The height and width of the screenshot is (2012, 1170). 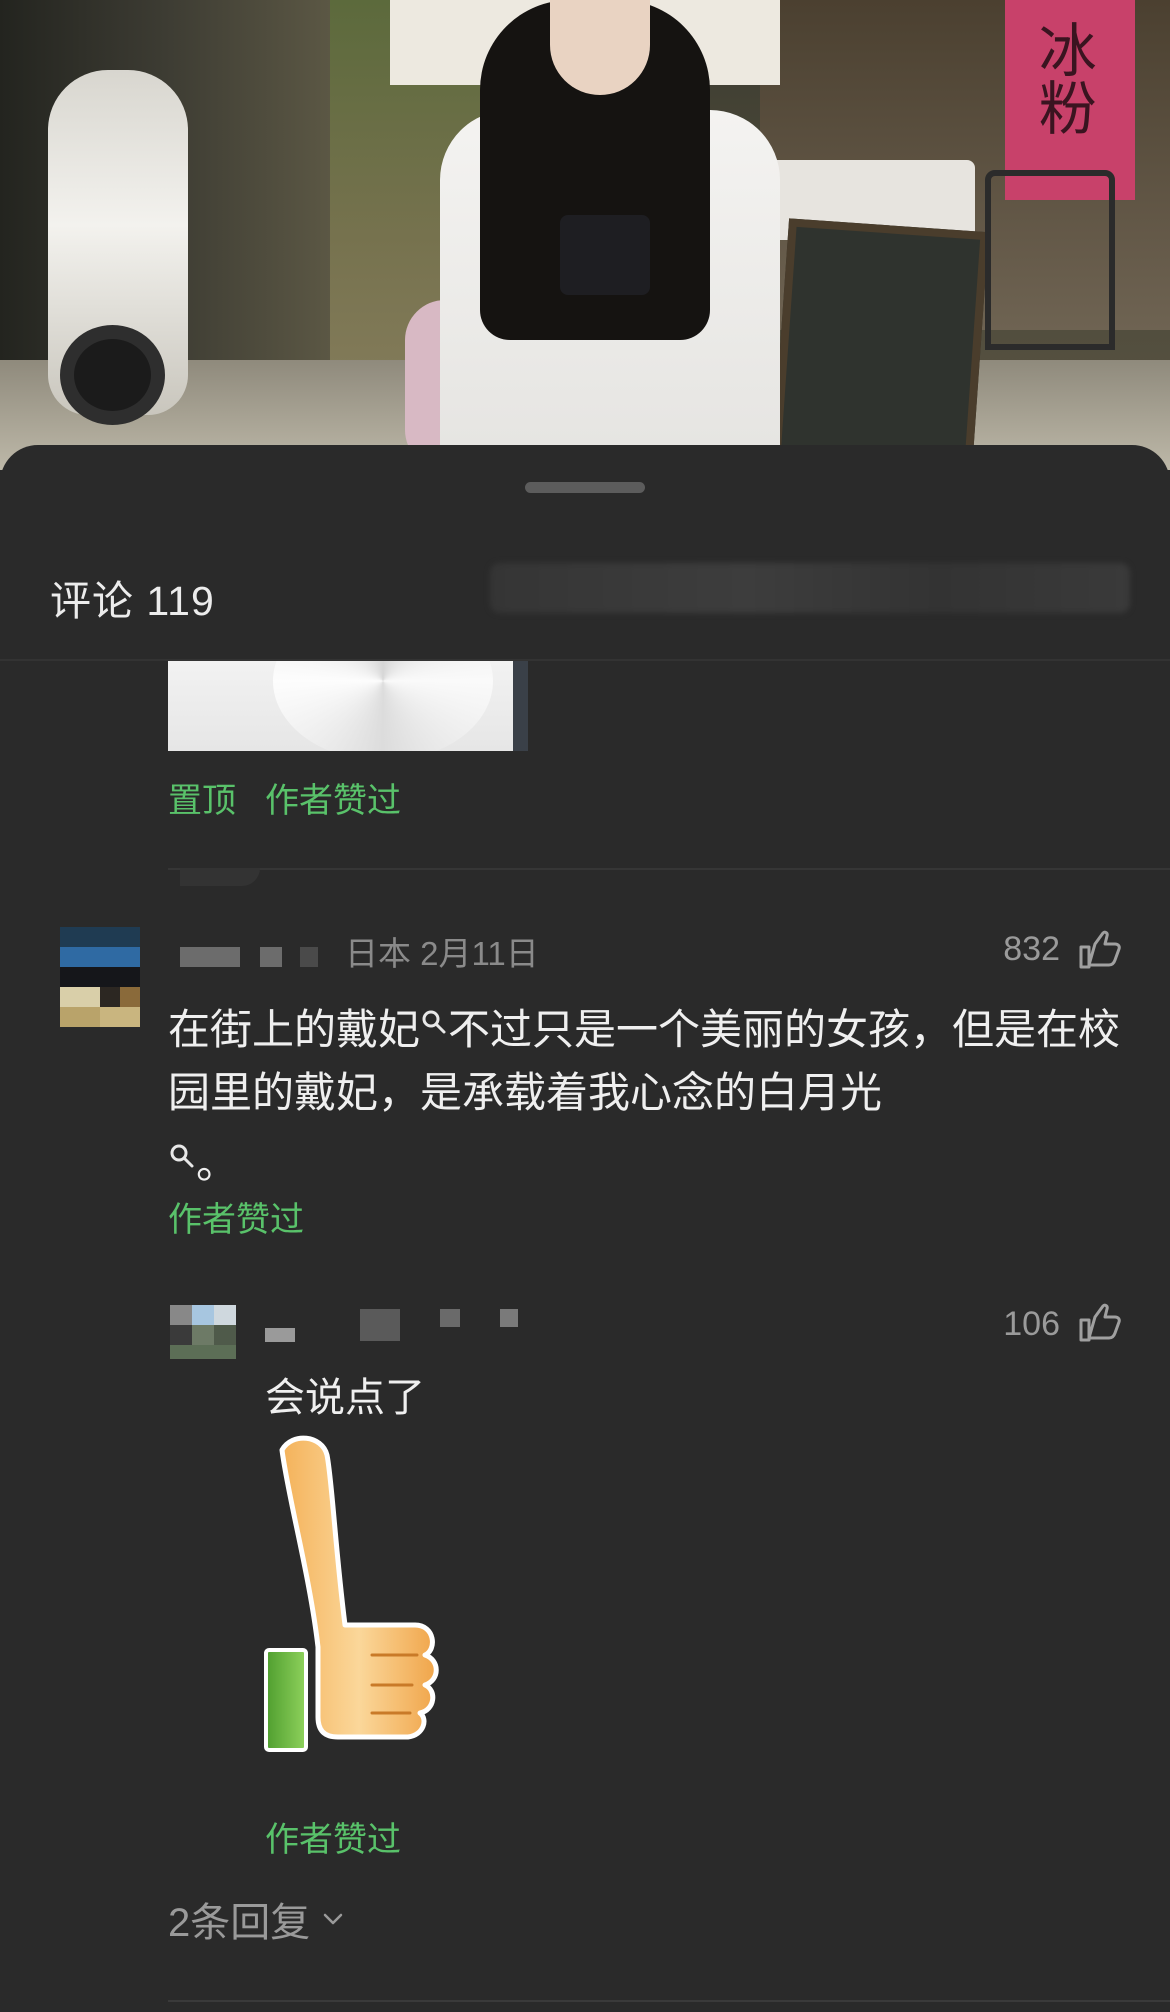 What do you see at coordinates (217, 1163) in the screenshot?
I see `comment-text-part: 。` at bounding box center [217, 1163].